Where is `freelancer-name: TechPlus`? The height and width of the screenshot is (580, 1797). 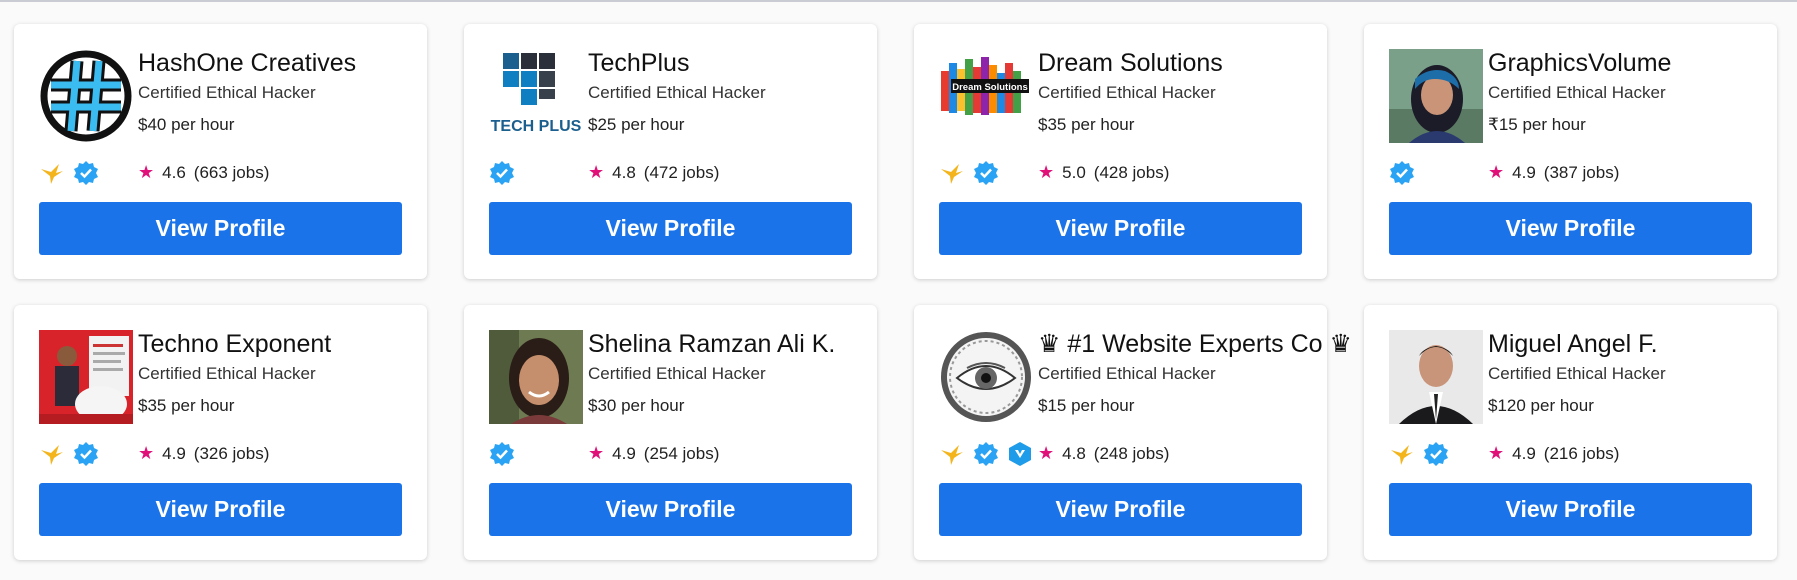
freelancer-name: TechPlus is located at coordinates (728, 63).